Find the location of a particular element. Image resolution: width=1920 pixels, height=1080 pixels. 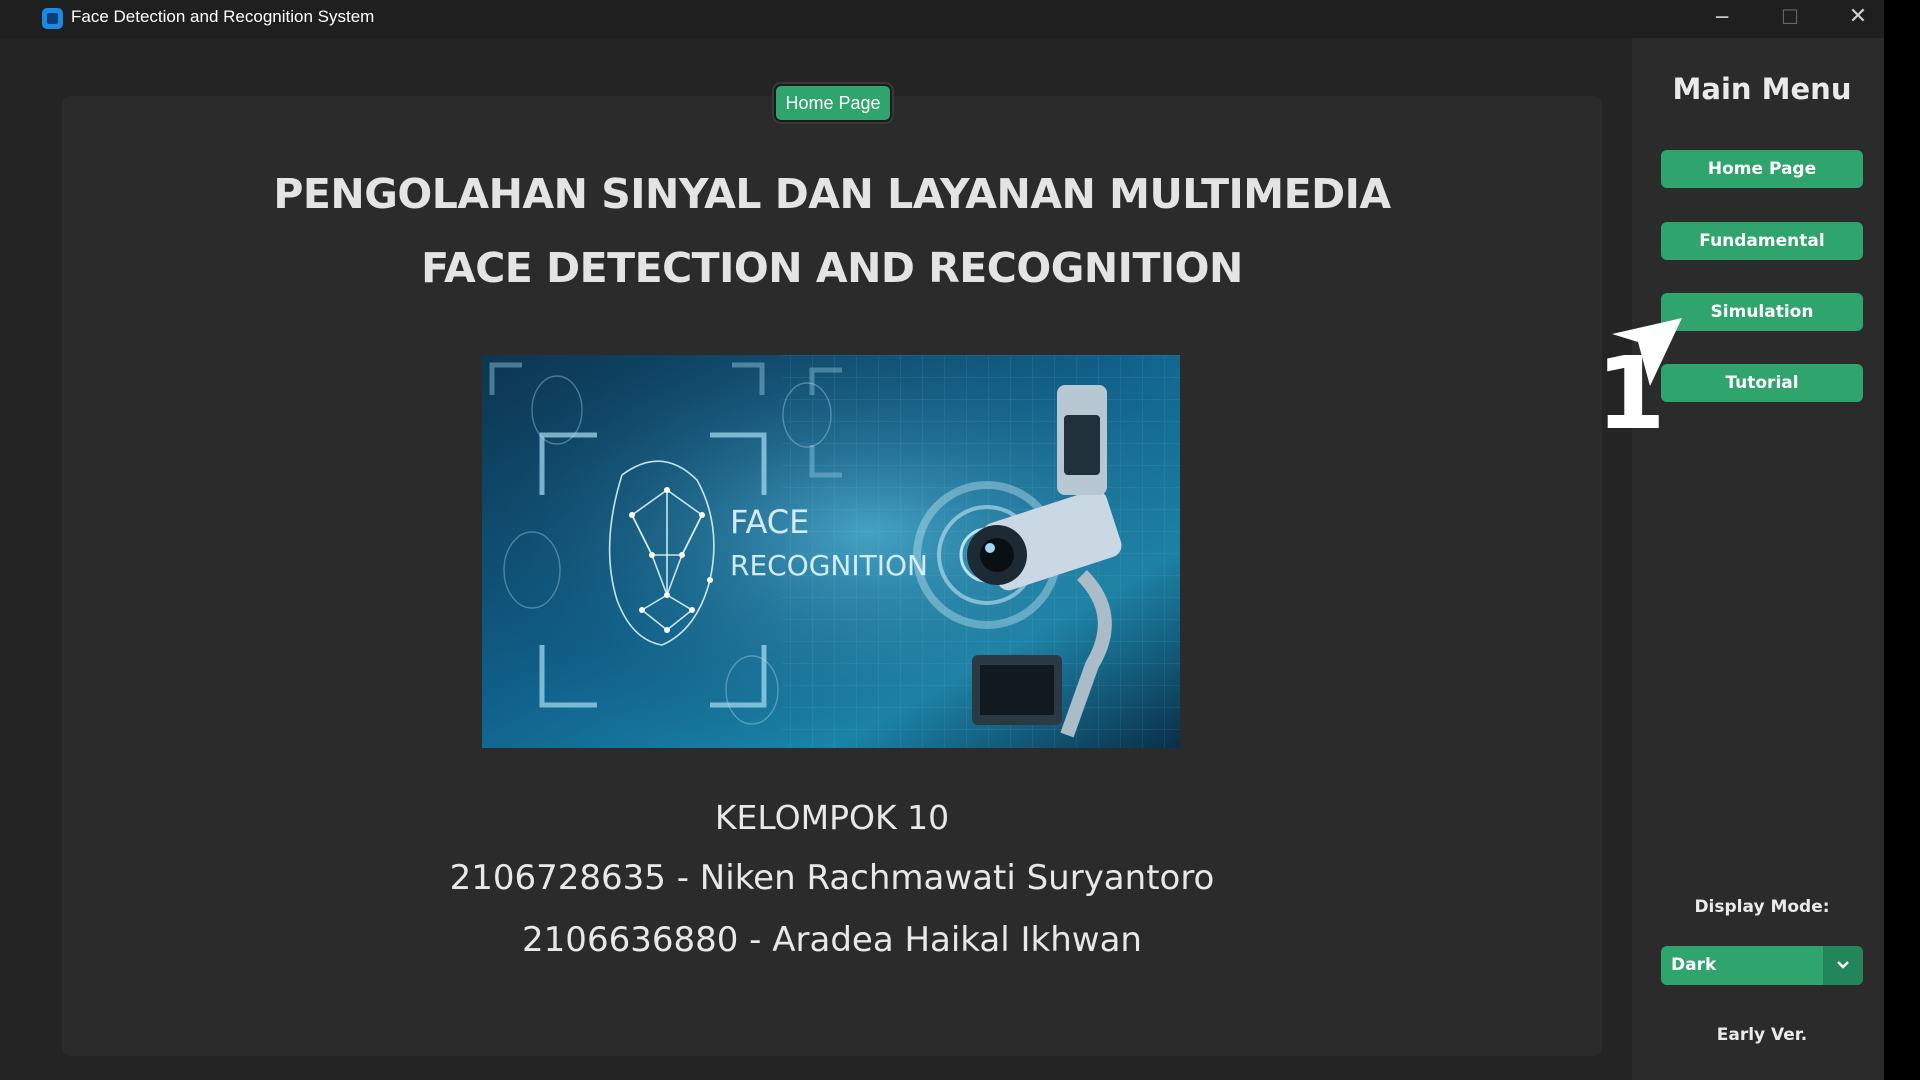

member-1: 2106728635 - Niken Rachmawati Suryantoro is located at coordinates (832, 878).